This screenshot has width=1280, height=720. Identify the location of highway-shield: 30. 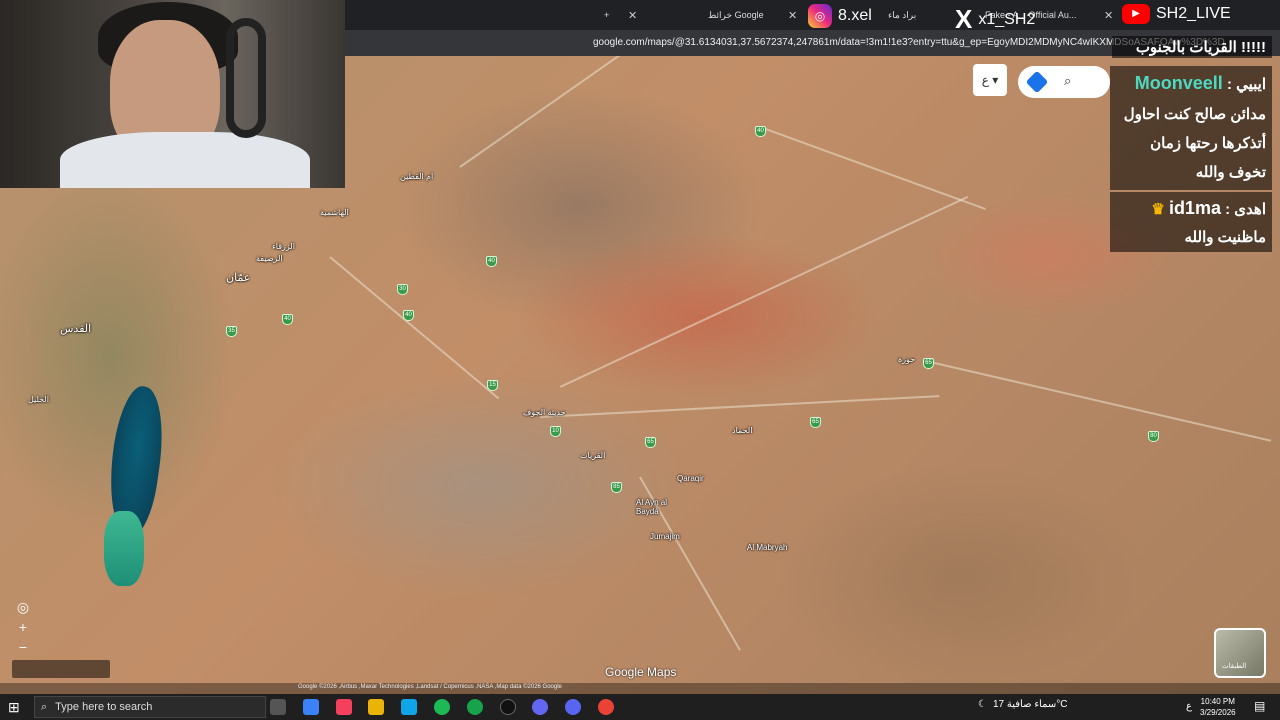
(402, 289).